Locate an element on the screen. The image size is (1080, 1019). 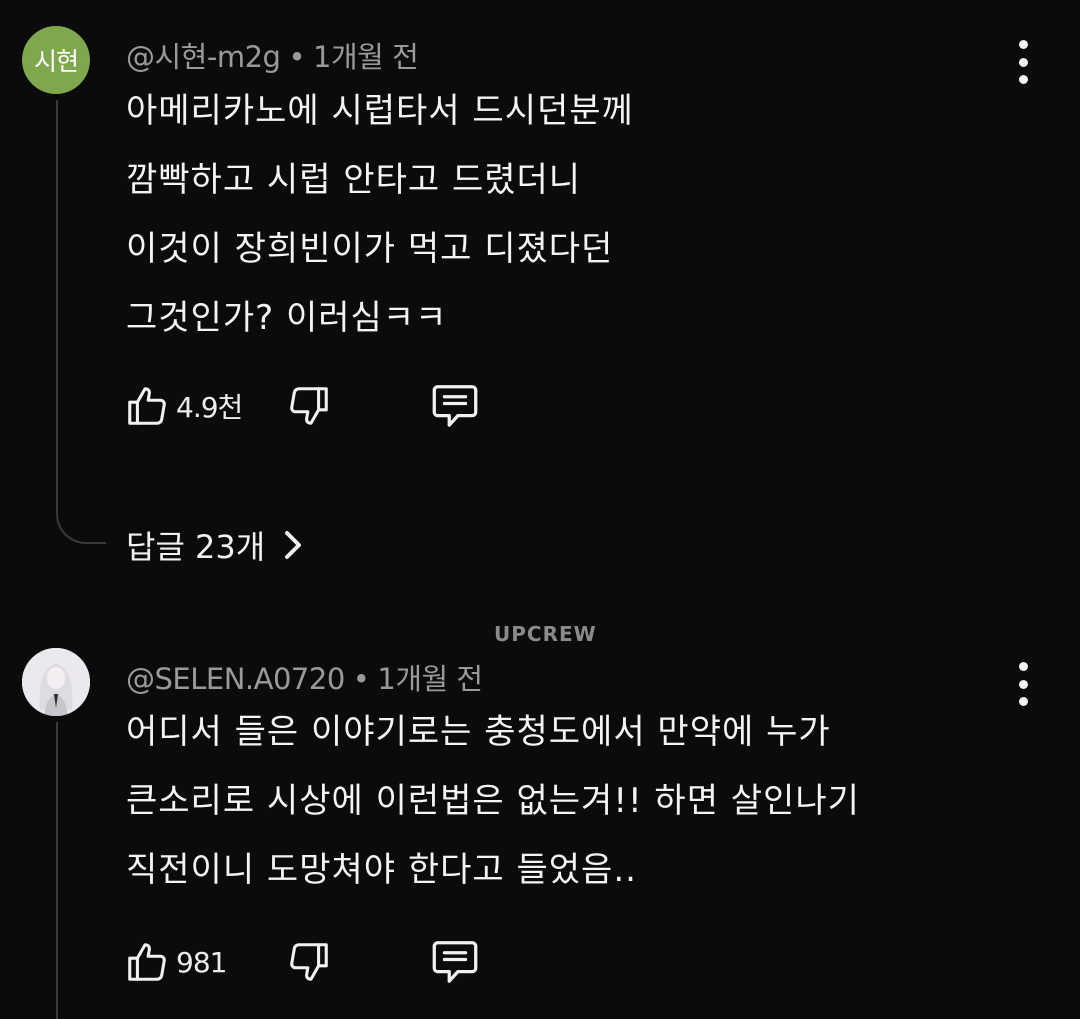
comment-line: 직전이니 도망쳐야 한다고 들었음.. is located at coordinates (381, 870).